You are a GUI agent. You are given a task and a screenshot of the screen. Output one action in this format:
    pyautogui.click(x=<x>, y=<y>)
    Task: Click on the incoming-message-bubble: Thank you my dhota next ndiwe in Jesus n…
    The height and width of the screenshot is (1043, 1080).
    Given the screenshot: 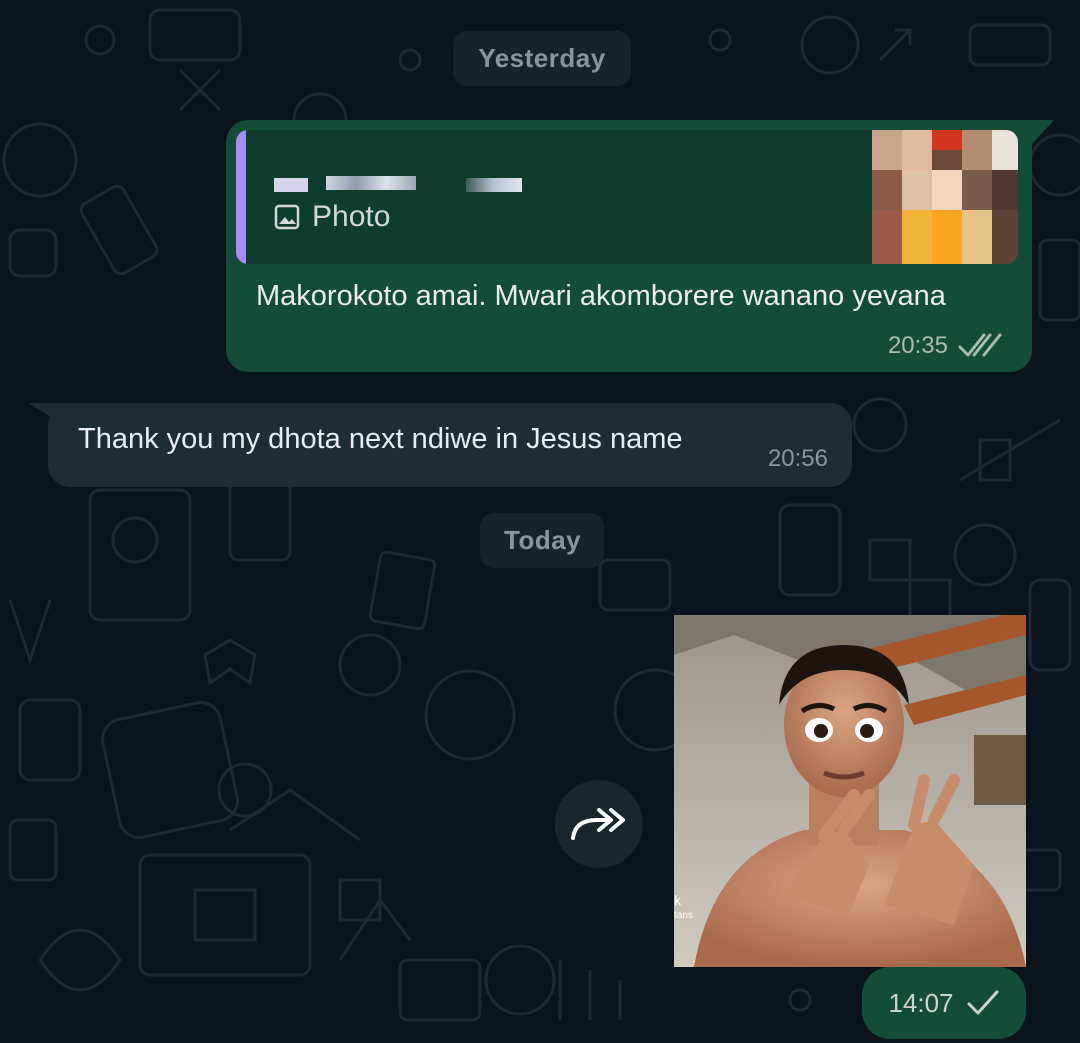 What is the action you would take?
    pyautogui.click(x=440, y=445)
    